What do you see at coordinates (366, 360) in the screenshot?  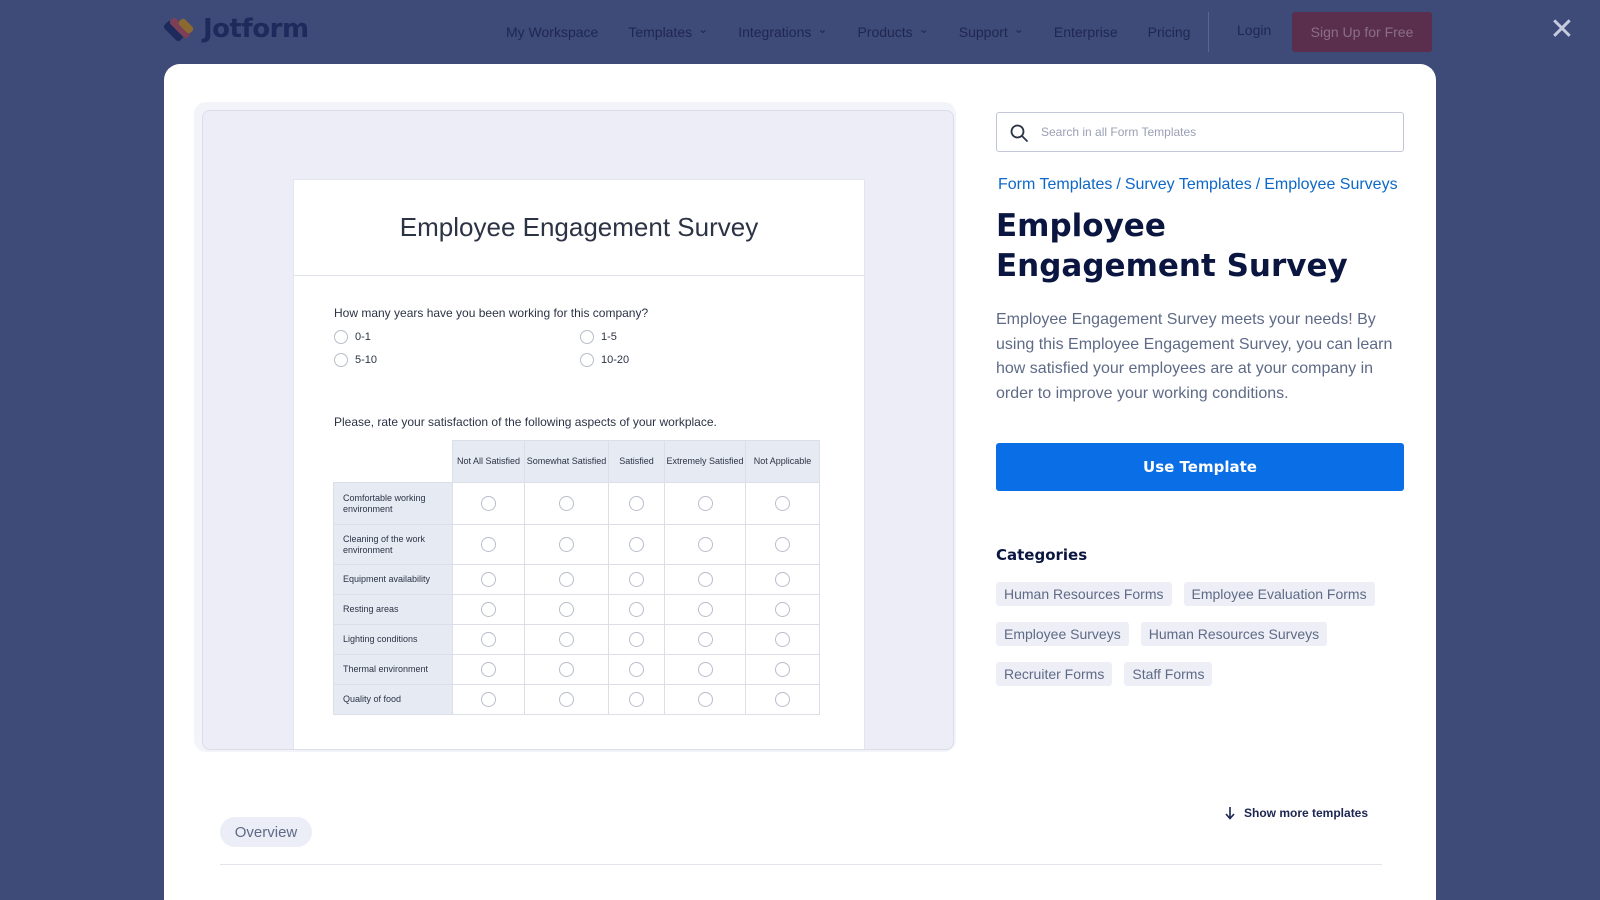 I see `radio-label: 5-10` at bounding box center [366, 360].